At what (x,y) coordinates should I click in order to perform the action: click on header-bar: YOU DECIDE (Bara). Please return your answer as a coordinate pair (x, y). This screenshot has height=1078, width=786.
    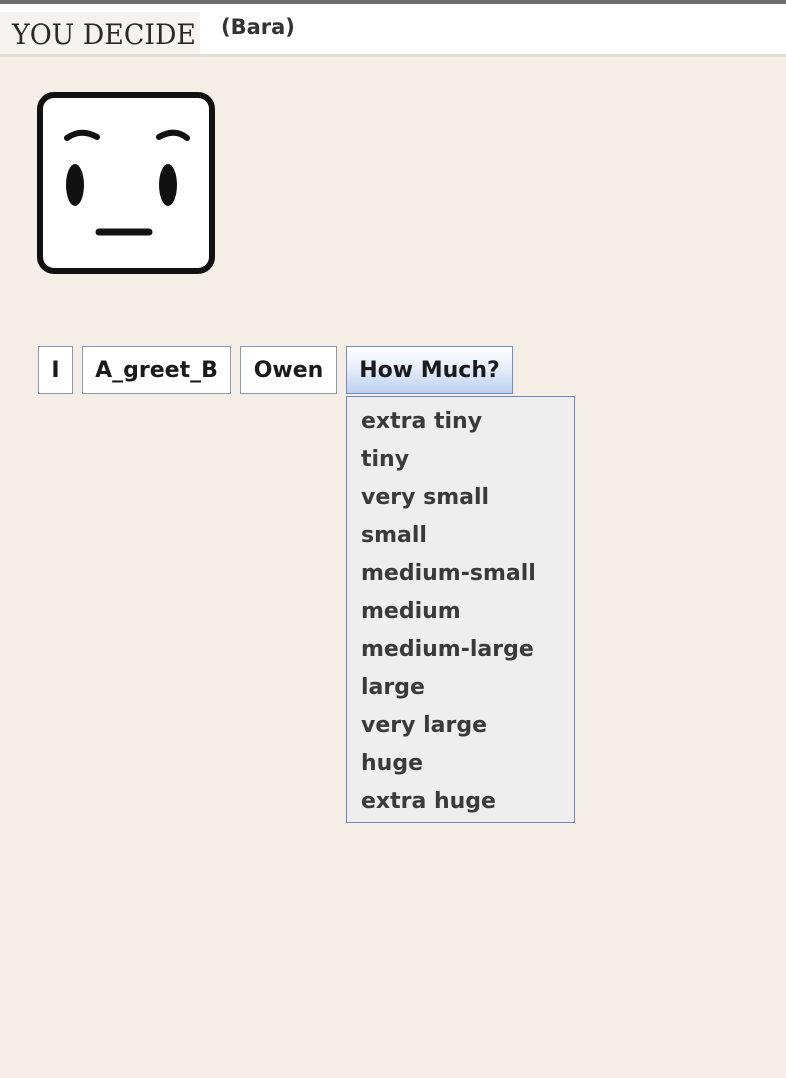
    Looking at the image, I should click on (393, 30).